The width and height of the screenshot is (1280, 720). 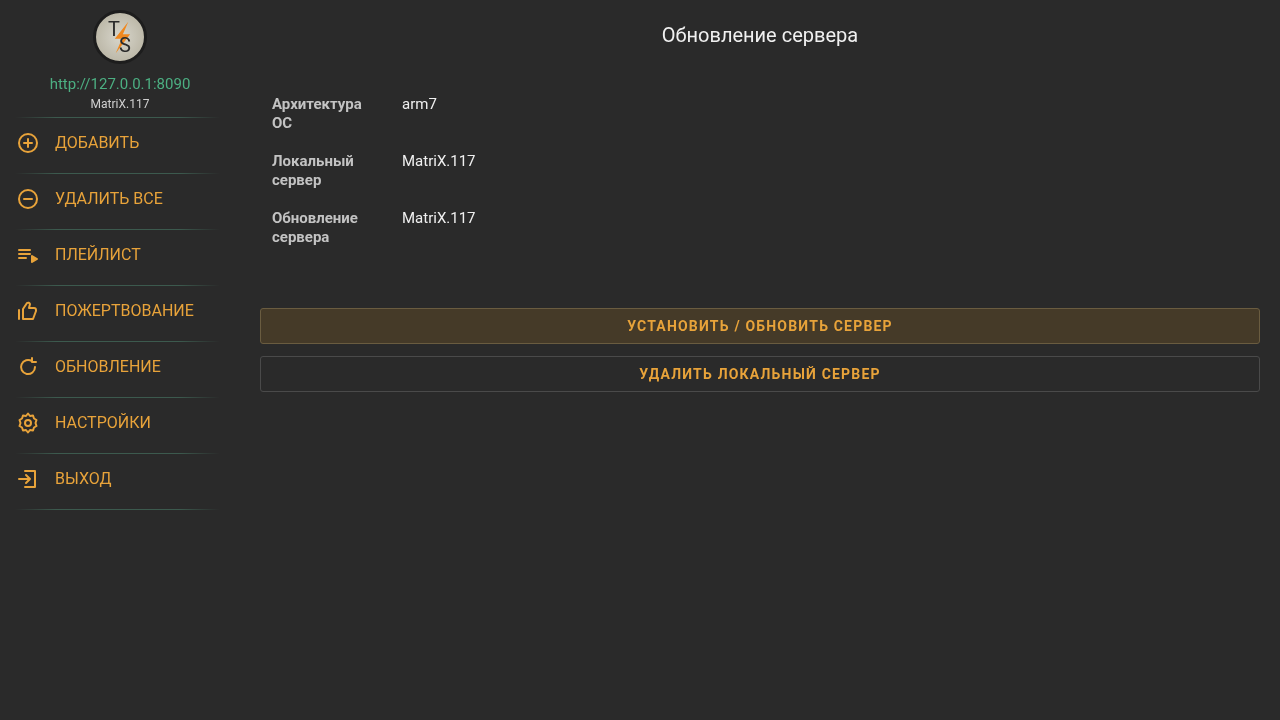 I want to click on server-url: http://127.0.0.1:8090, so click(x=120, y=84).